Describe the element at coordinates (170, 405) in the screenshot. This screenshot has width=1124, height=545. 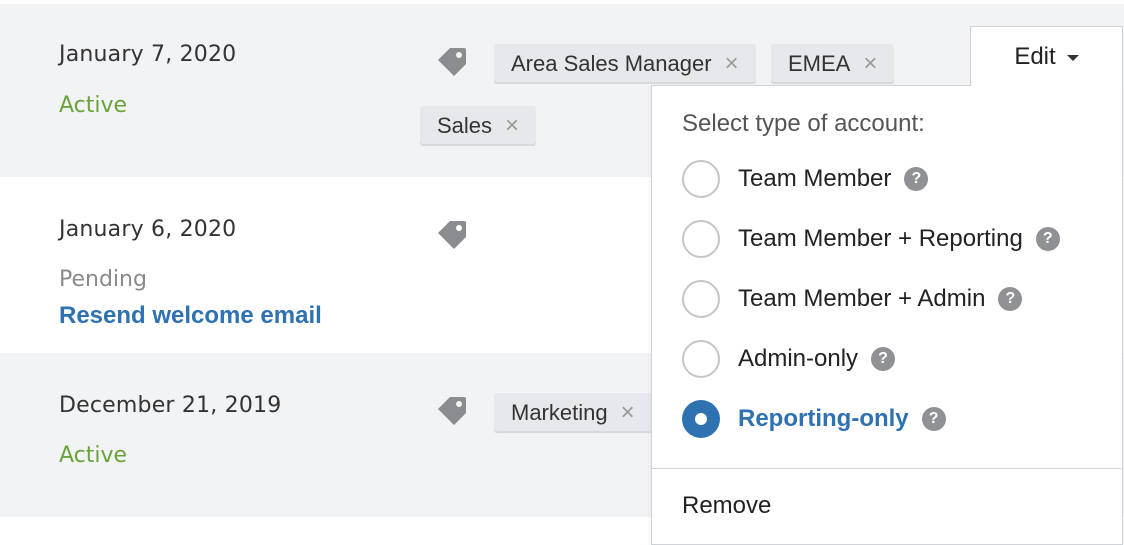
I see `date-label: December 21, 2019` at that location.